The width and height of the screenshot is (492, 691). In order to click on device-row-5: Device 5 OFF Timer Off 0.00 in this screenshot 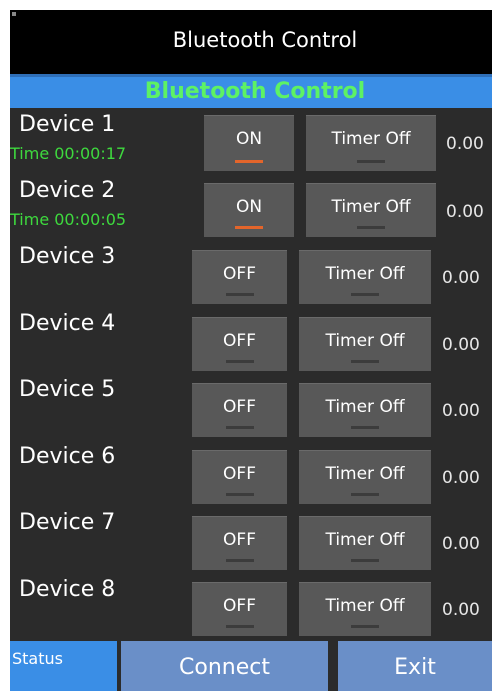, I will do `click(251, 408)`.